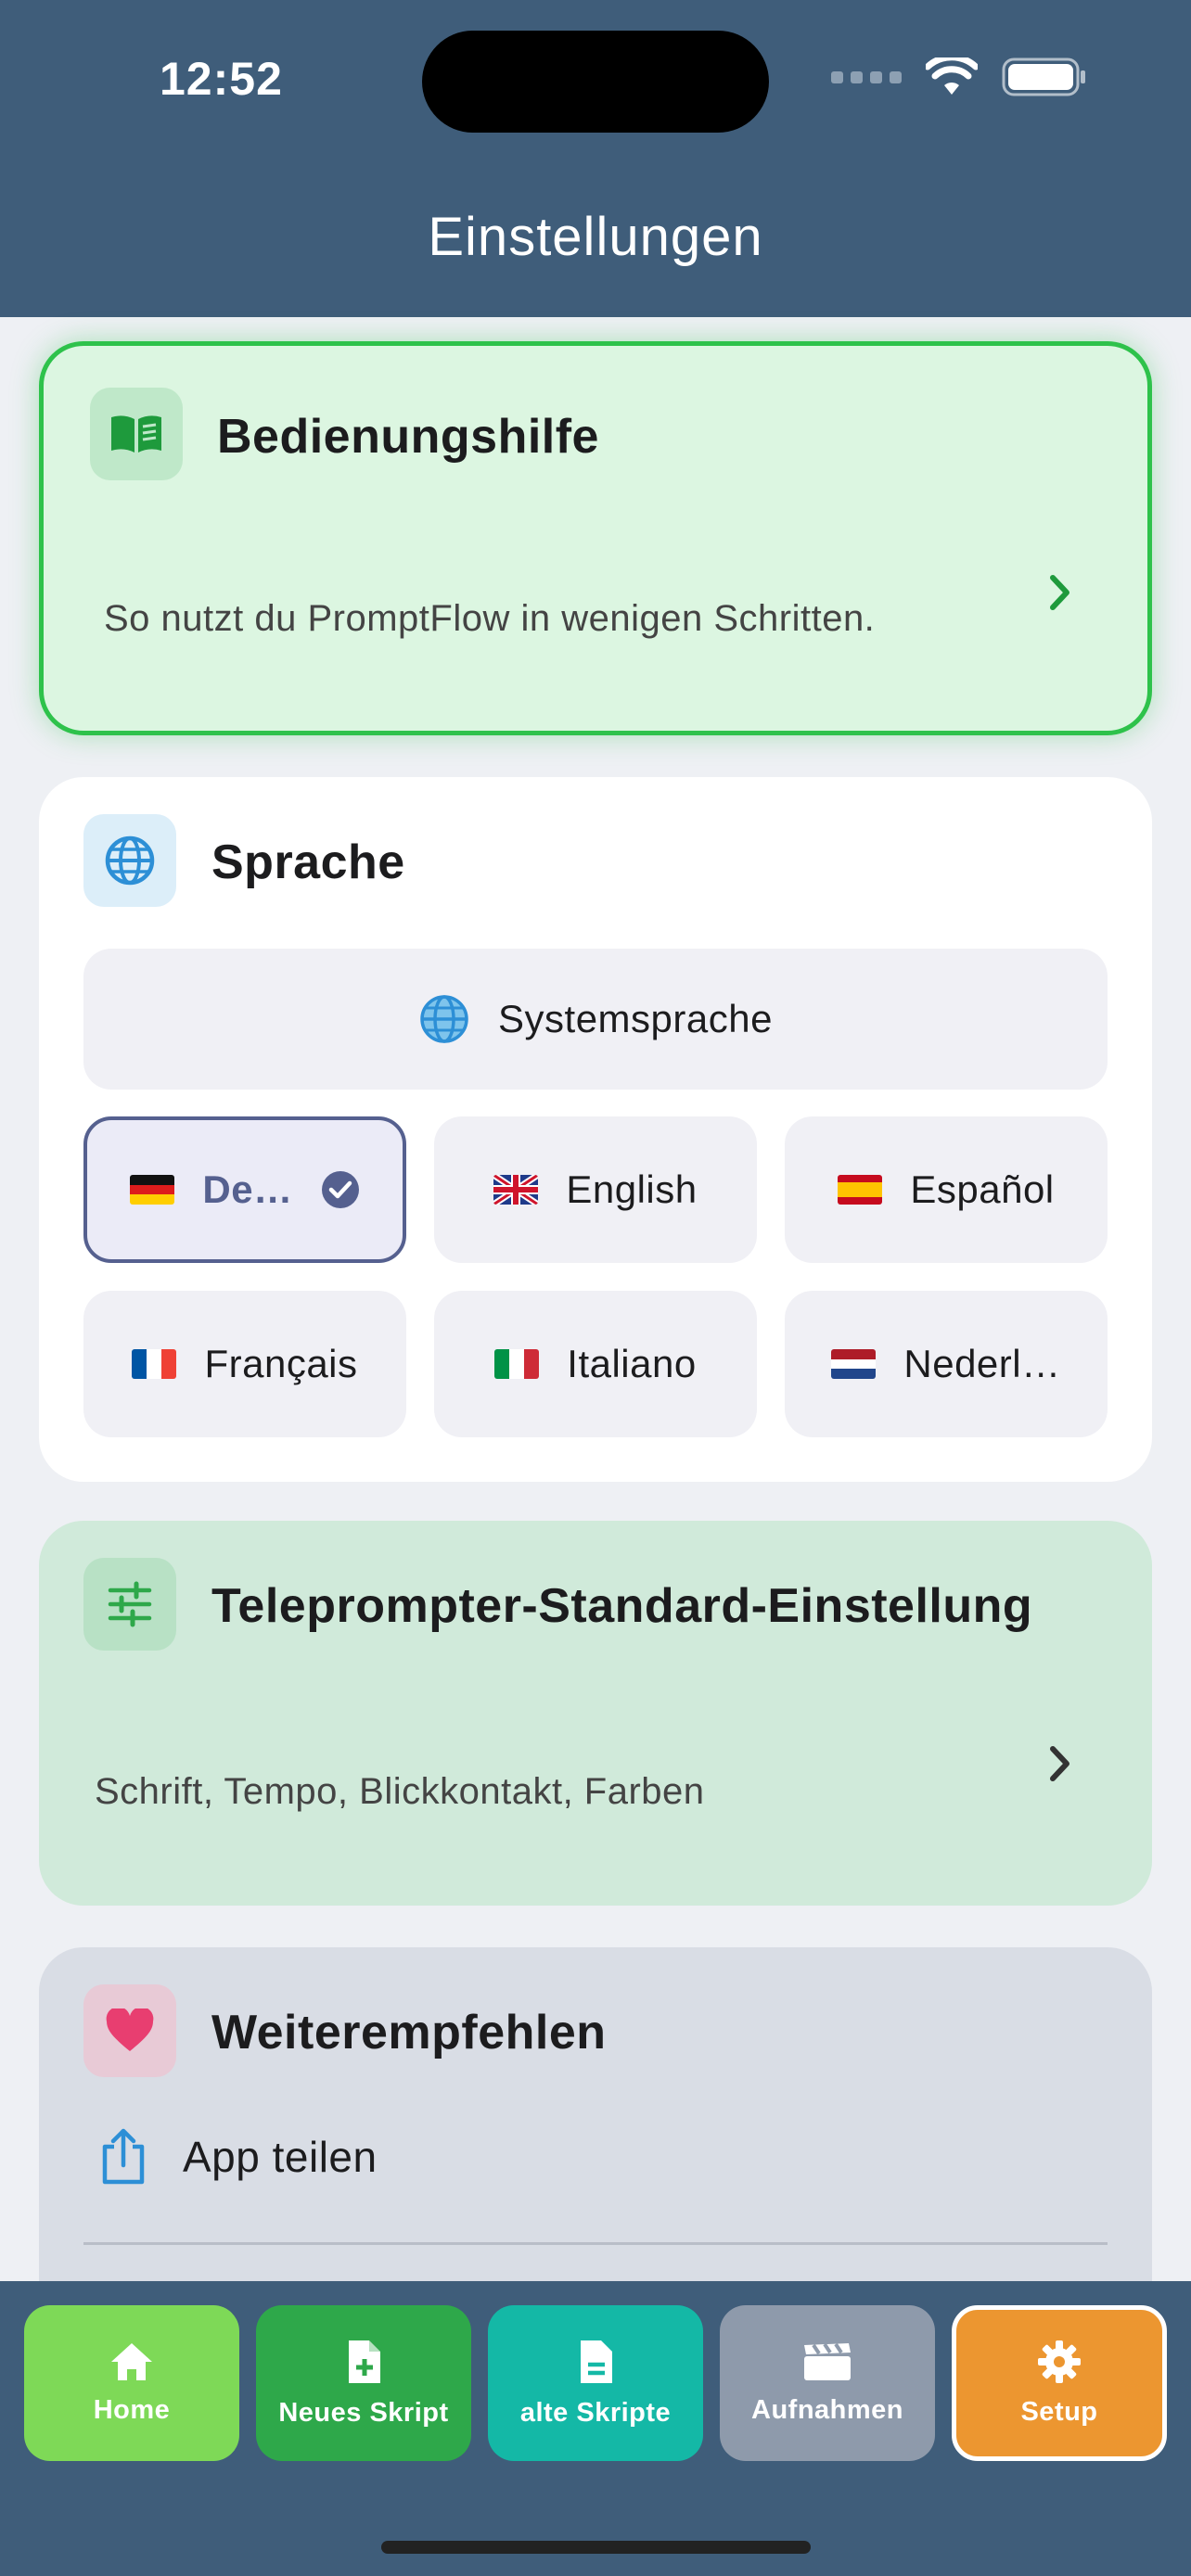  What do you see at coordinates (632, 1189) in the screenshot?
I see `language-option-label: English` at bounding box center [632, 1189].